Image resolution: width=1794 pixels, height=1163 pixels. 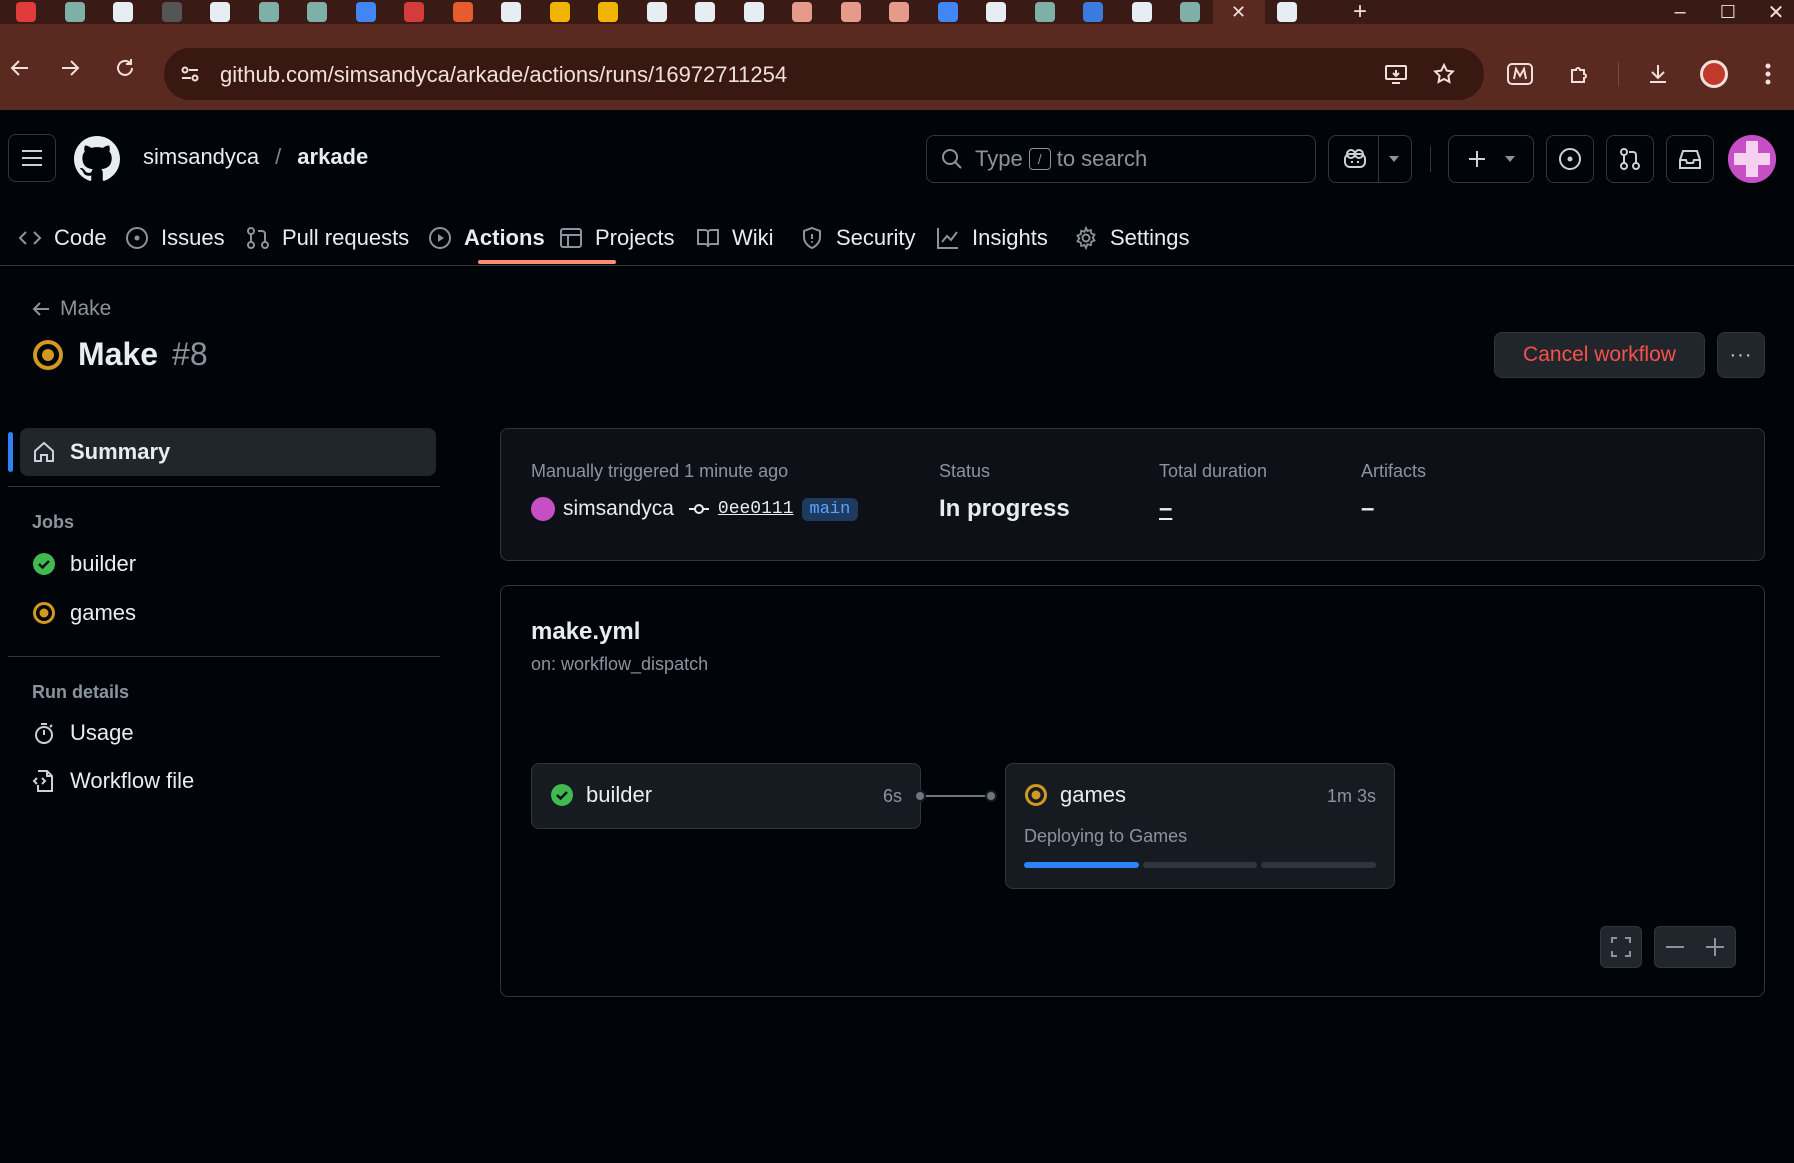 I want to click on job-node-builder: builder 6s, so click(x=726, y=796).